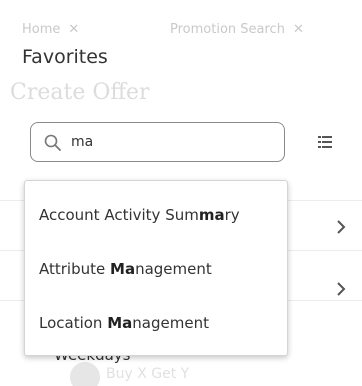  I want to click on suggestion-text: Attribute, so click(75, 269).